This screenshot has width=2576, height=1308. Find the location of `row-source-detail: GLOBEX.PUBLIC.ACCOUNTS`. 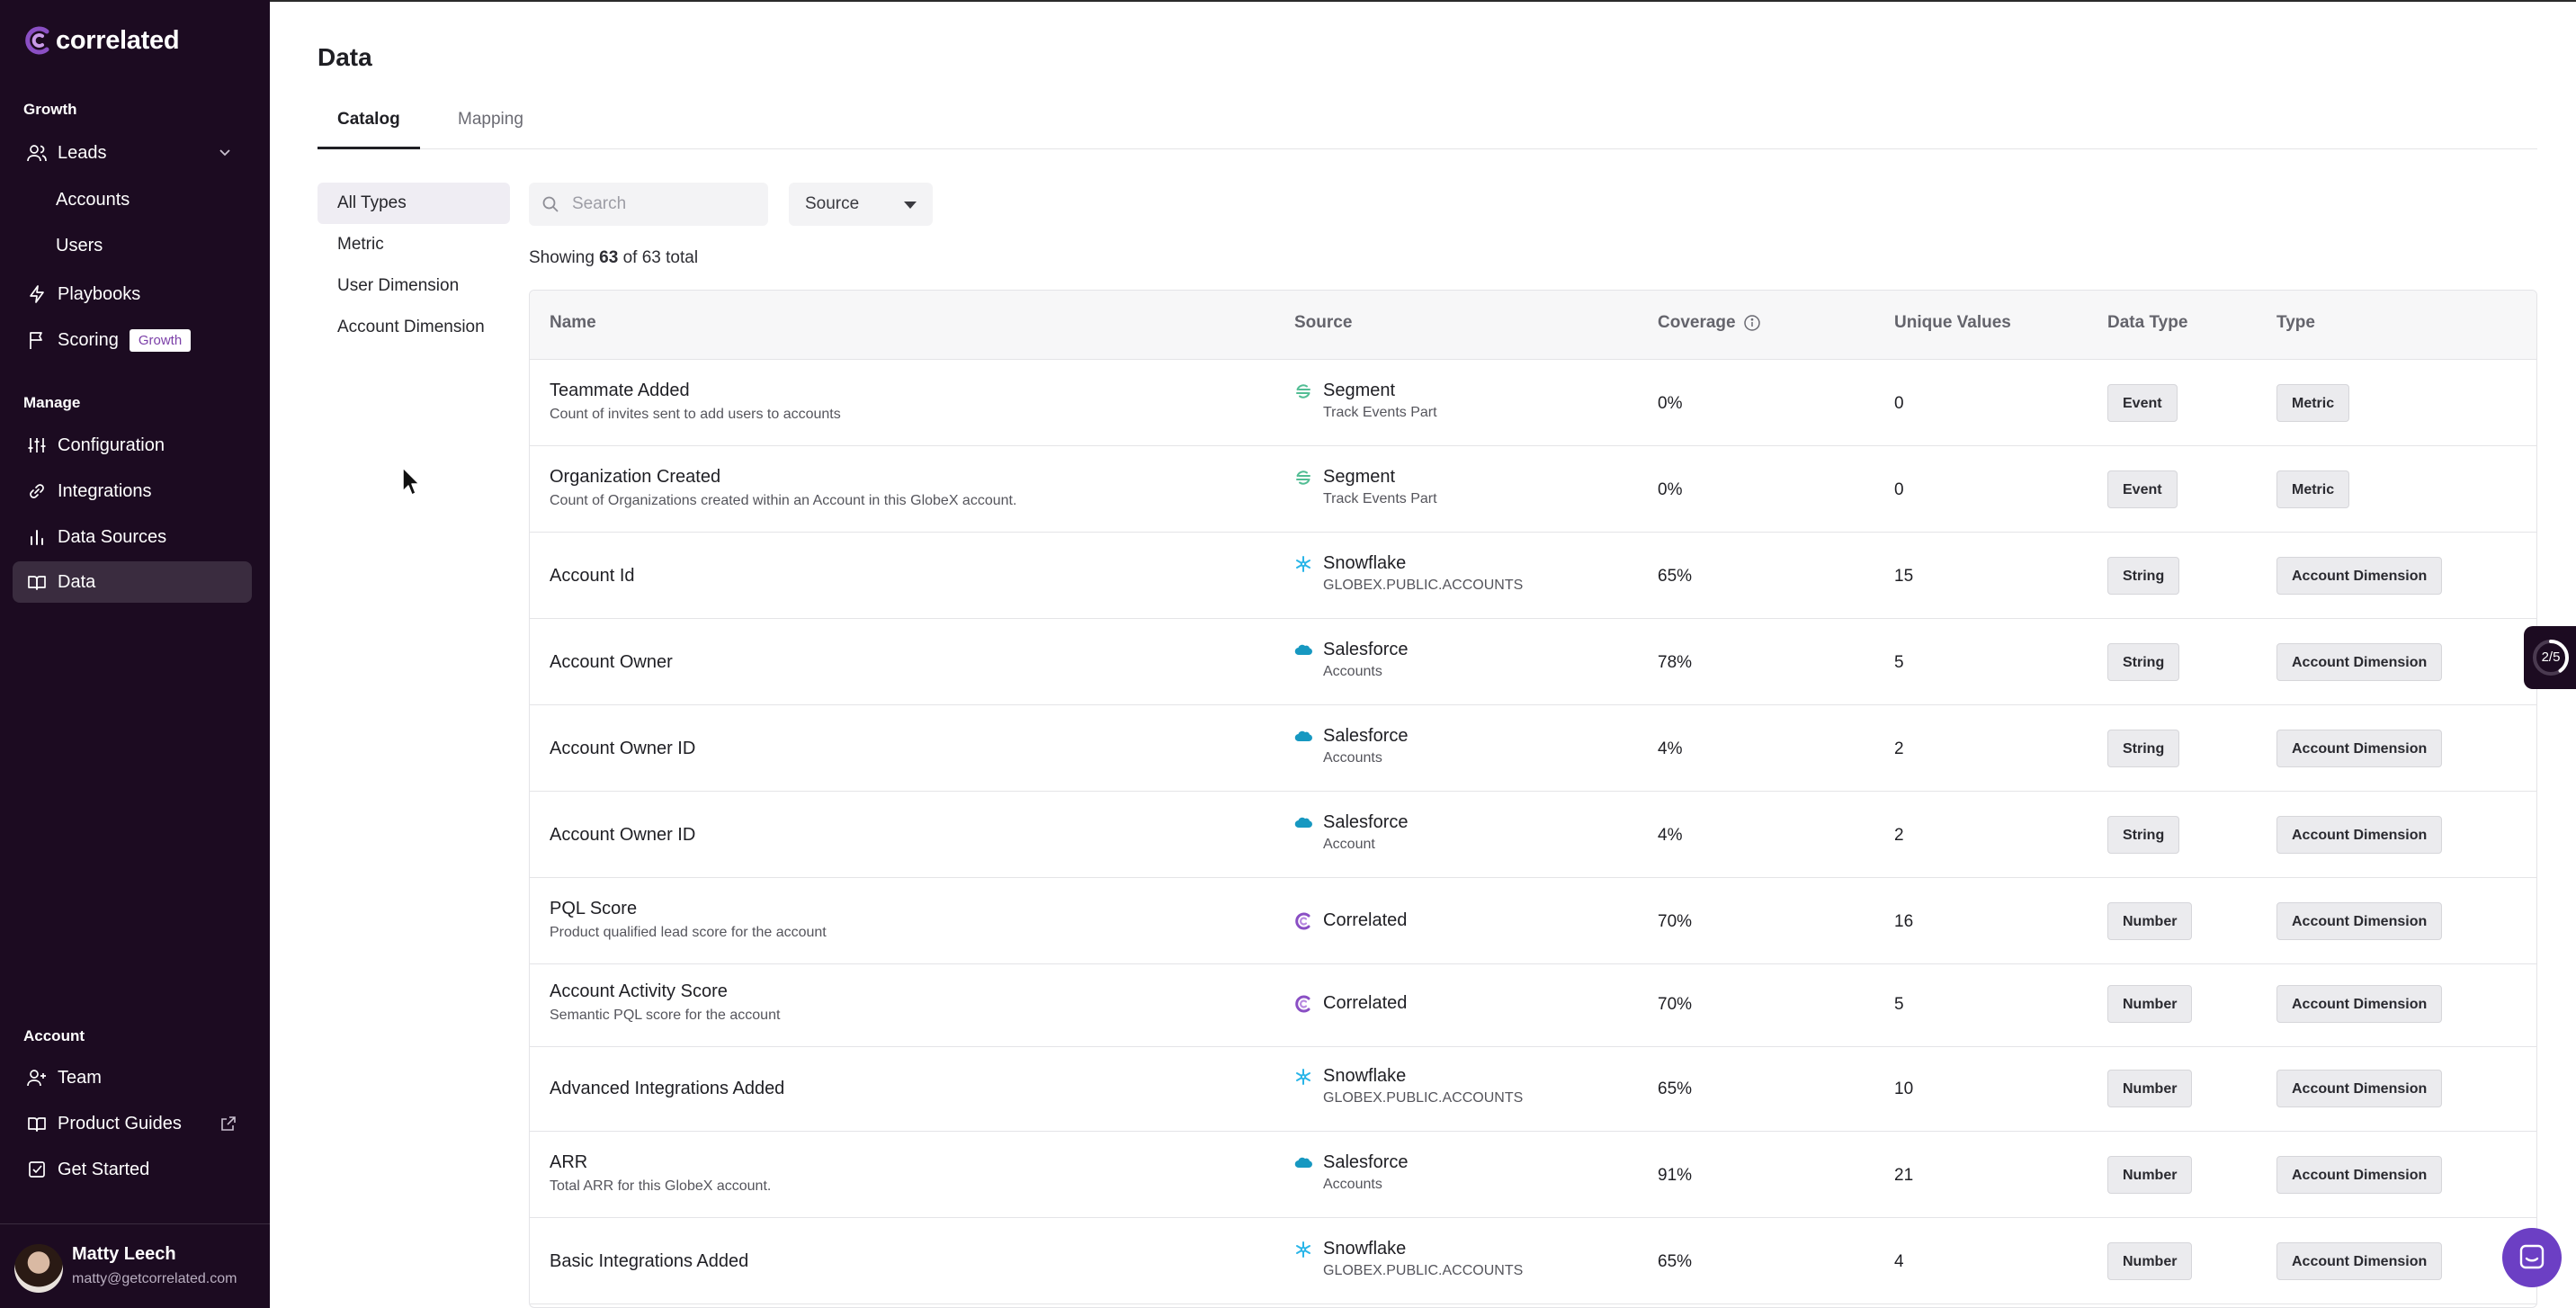

row-source-detail: GLOBEX.PUBLIC.ACCOUNTS is located at coordinates (1423, 1270).